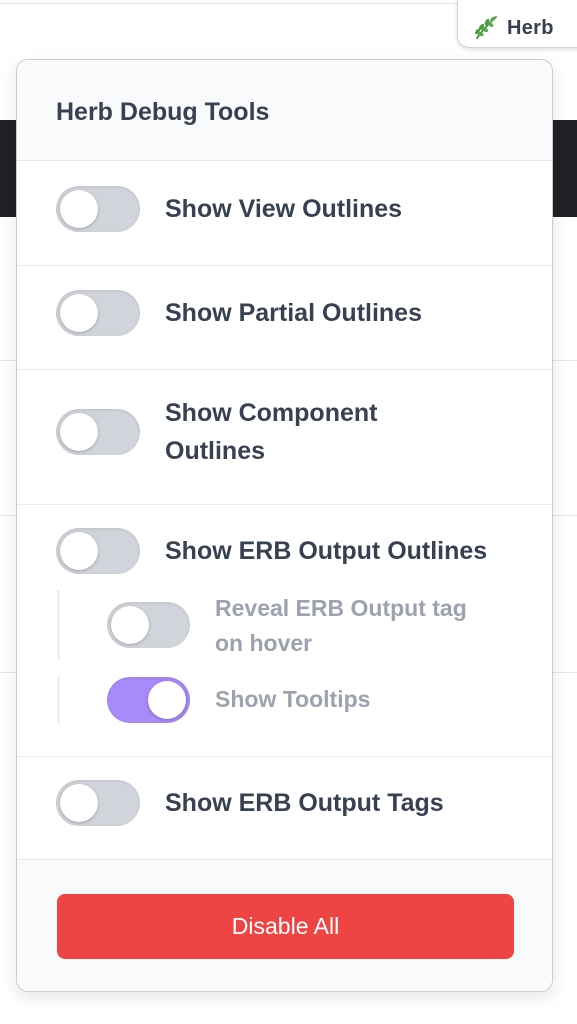 Image resolution: width=577 pixels, height=1024 pixels. I want to click on panel-title: Herb Debug Tools, so click(163, 112).